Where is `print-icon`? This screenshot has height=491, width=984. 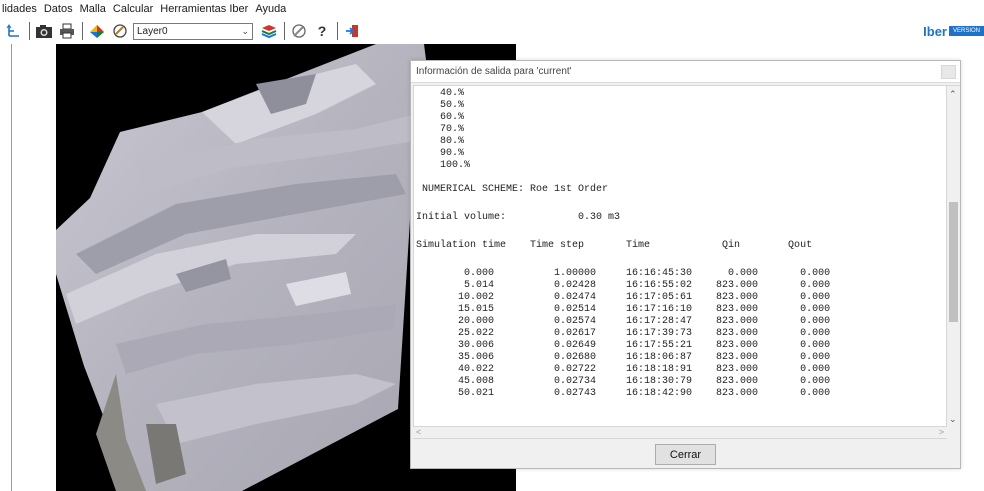
print-icon is located at coordinates (67, 31).